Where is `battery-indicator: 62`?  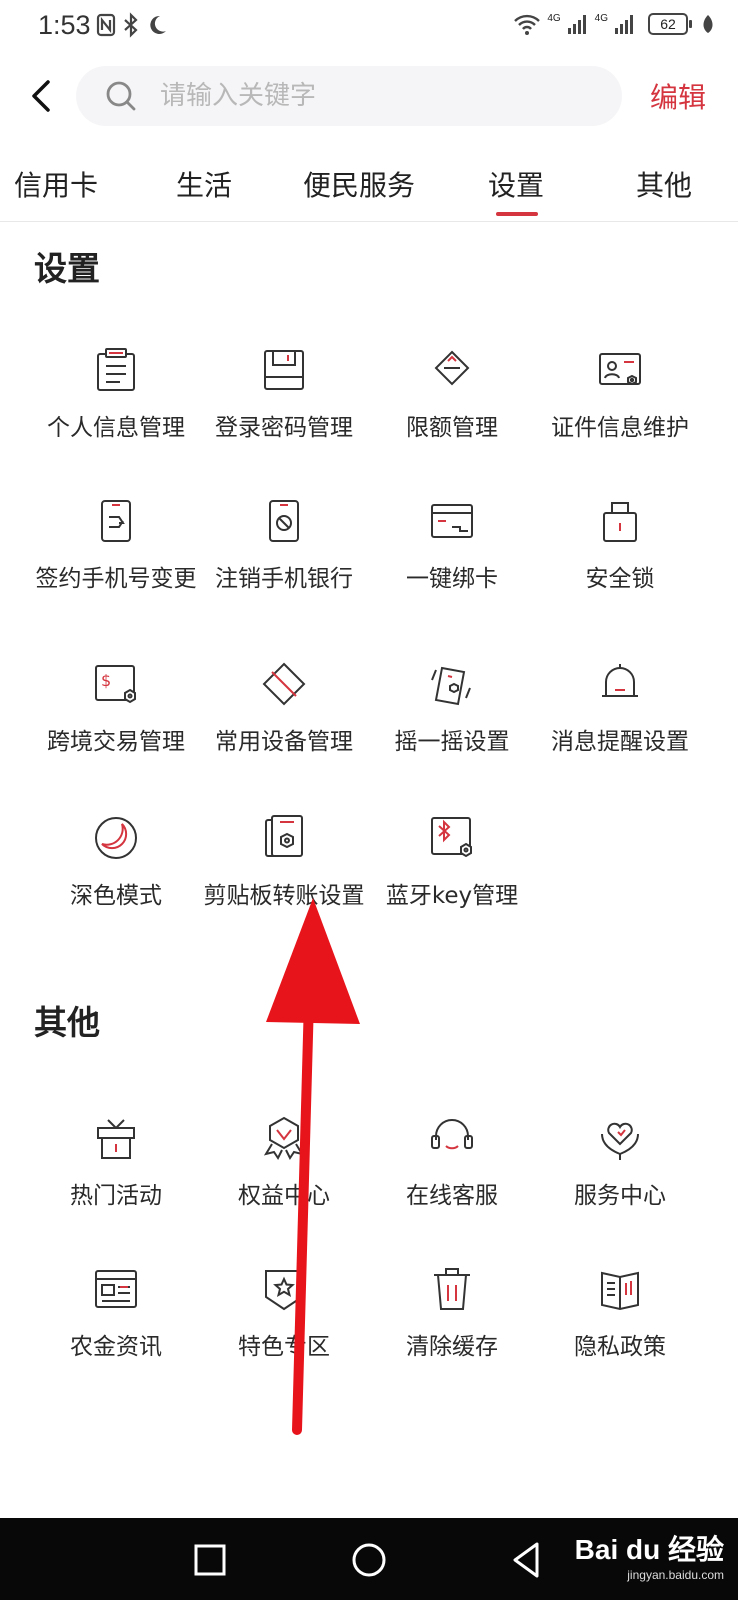 battery-indicator: 62 is located at coordinates (670, 24).